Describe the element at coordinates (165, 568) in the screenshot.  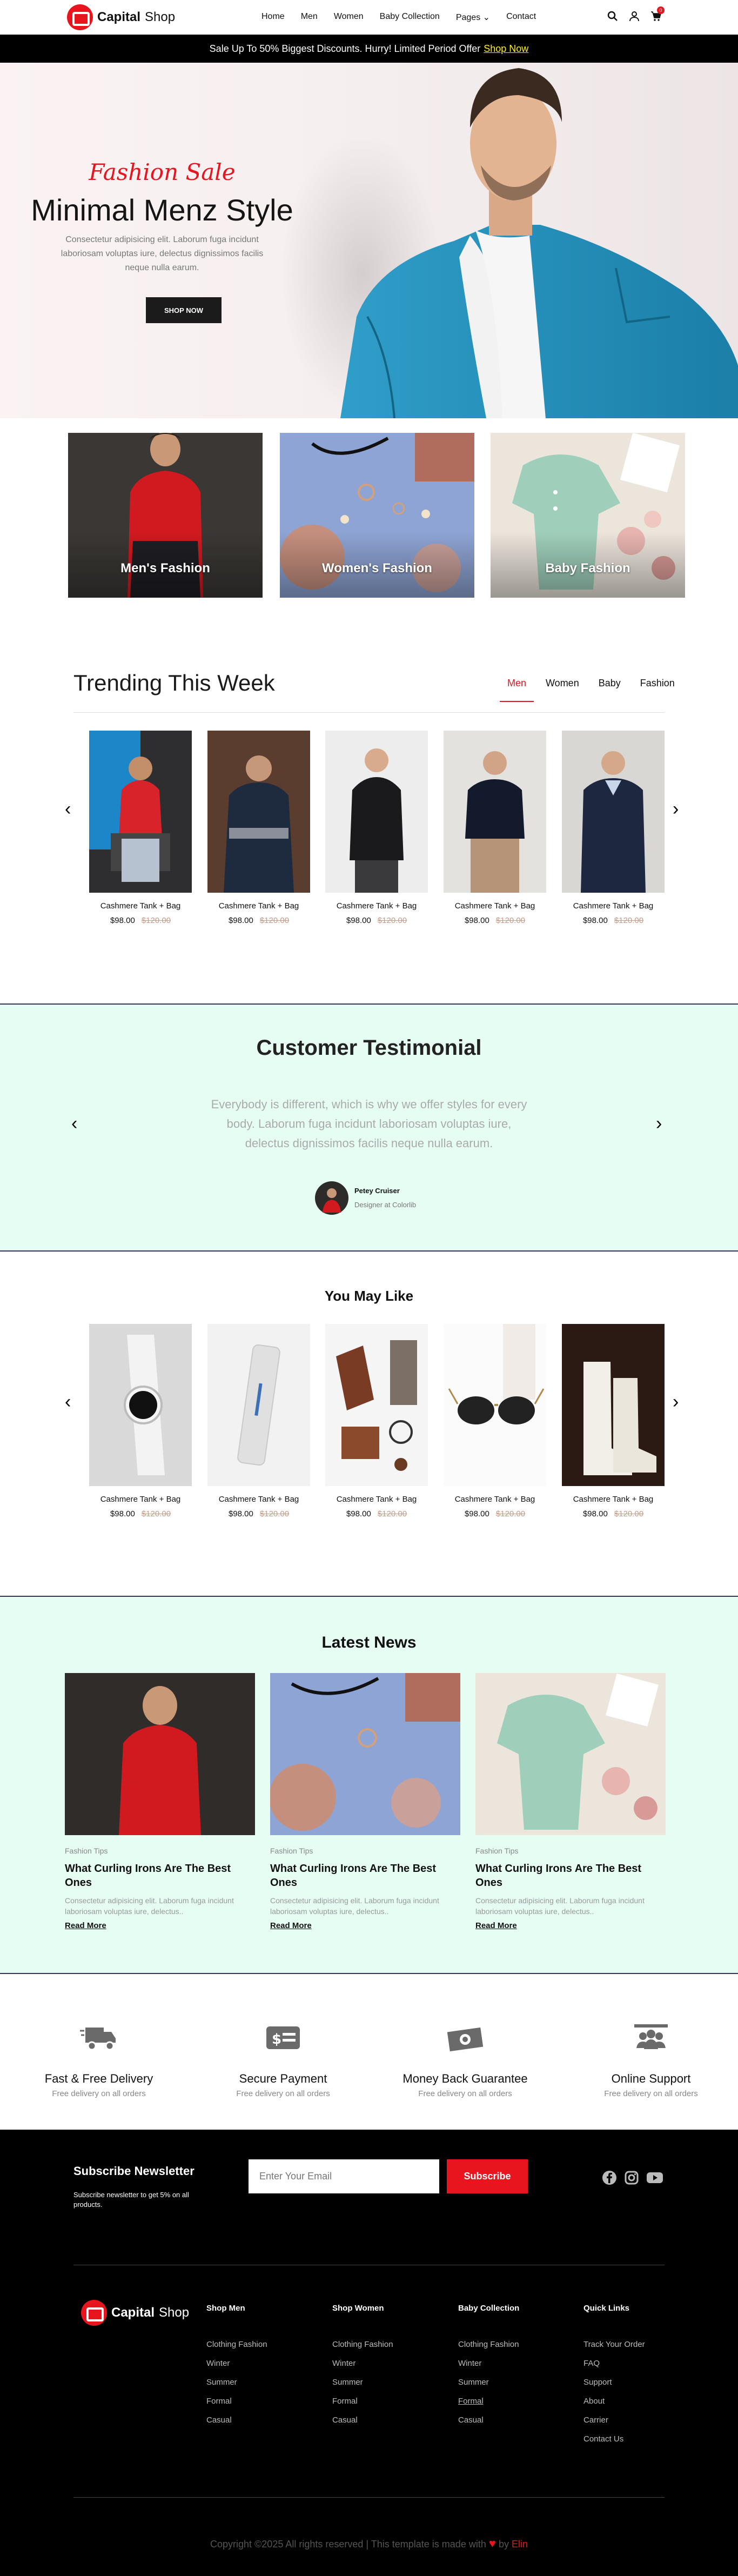
I see `category-label: Men's Fashion` at that location.